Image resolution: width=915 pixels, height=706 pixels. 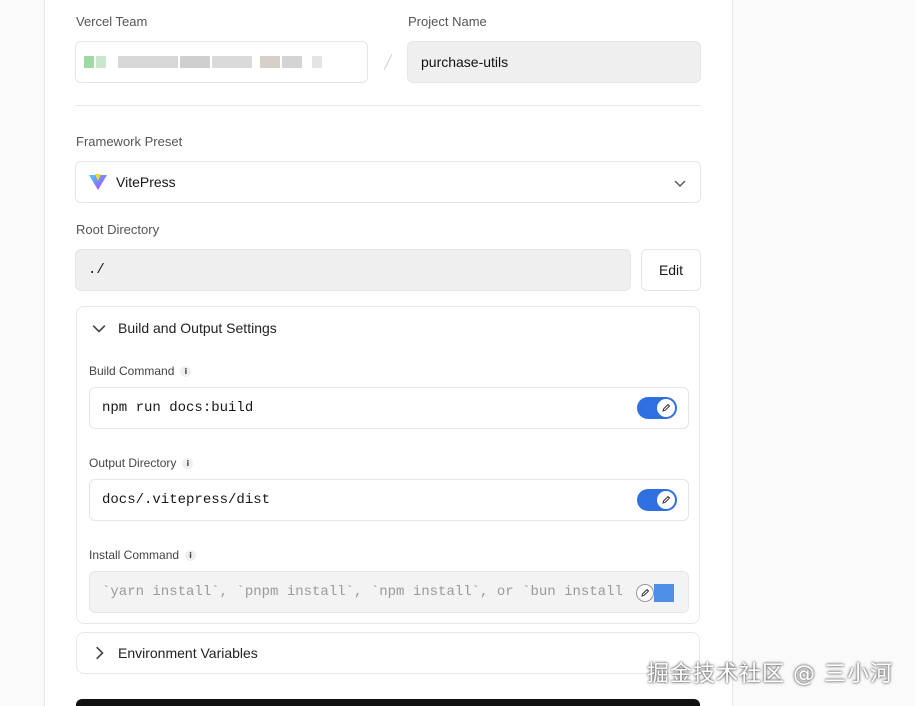 I want to click on build-output-settings-toggle: Build and Output Settings, so click(x=388, y=328).